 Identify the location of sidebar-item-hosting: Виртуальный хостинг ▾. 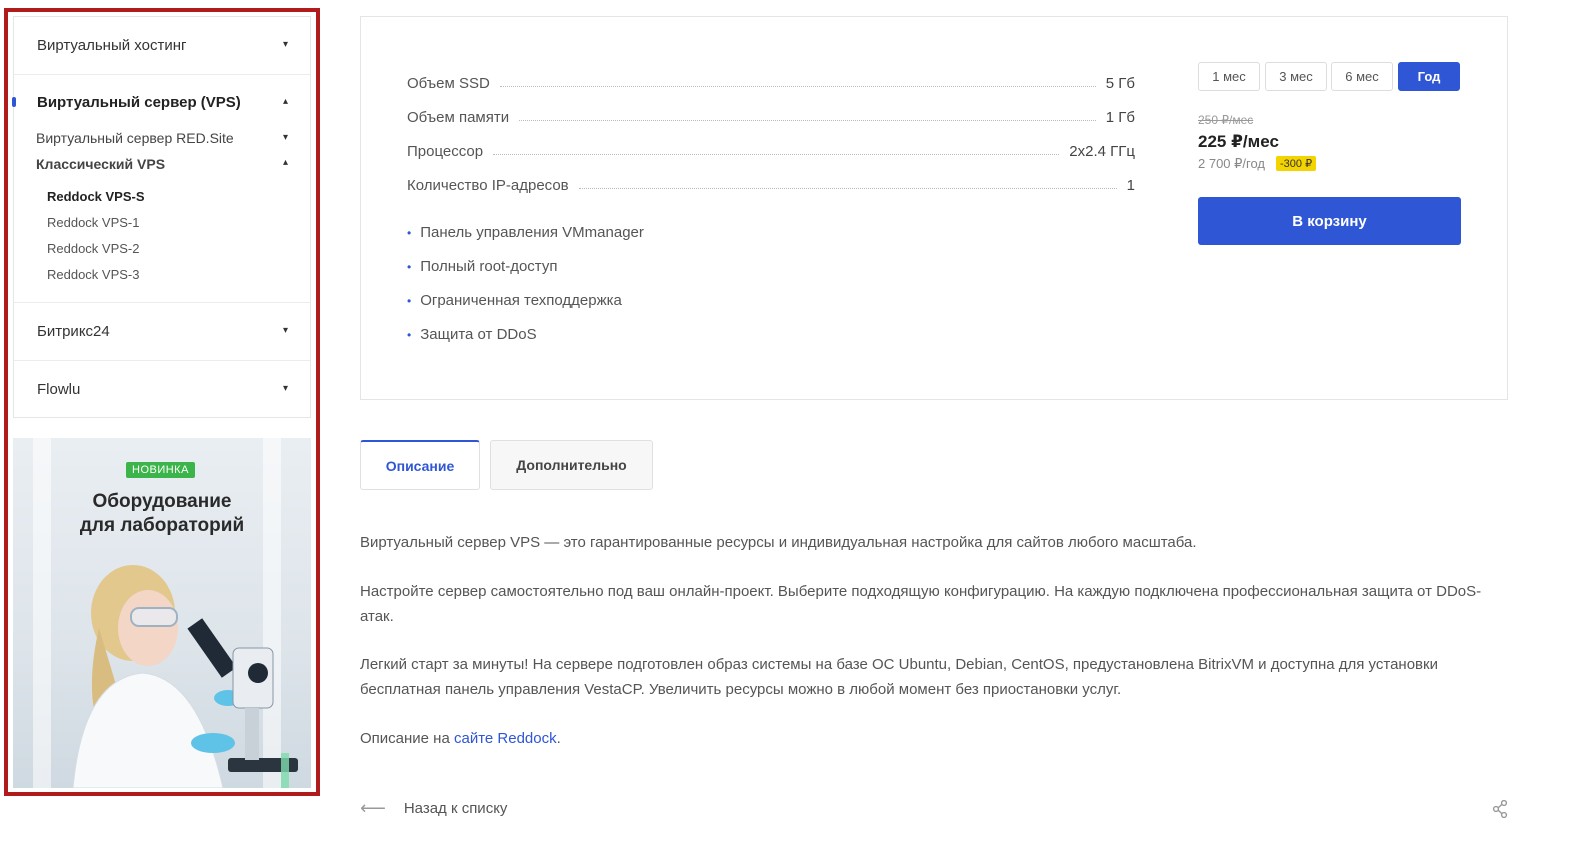
(162, 46).